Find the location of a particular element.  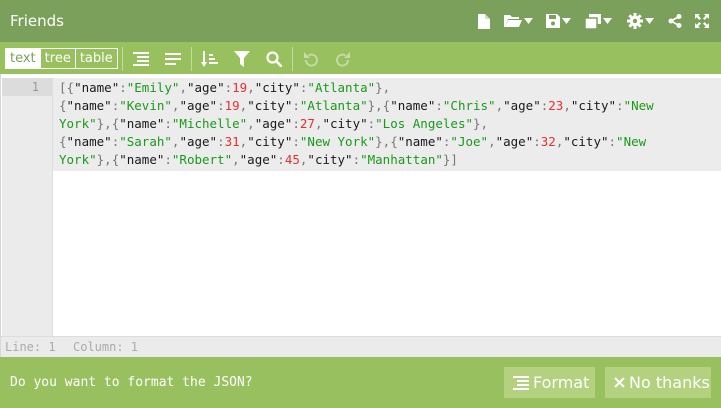

close-icon is located at coordinates (619, 382).